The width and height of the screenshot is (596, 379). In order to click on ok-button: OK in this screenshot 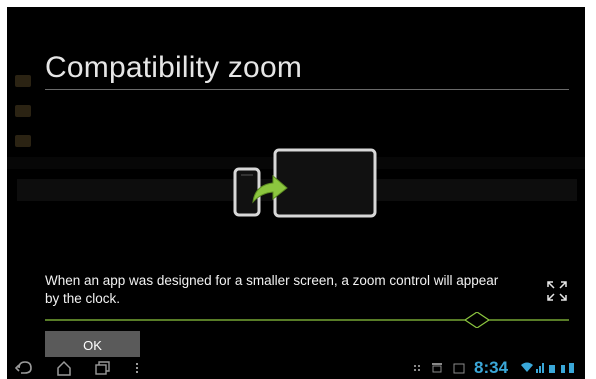, I will do `click(92, 344)`.